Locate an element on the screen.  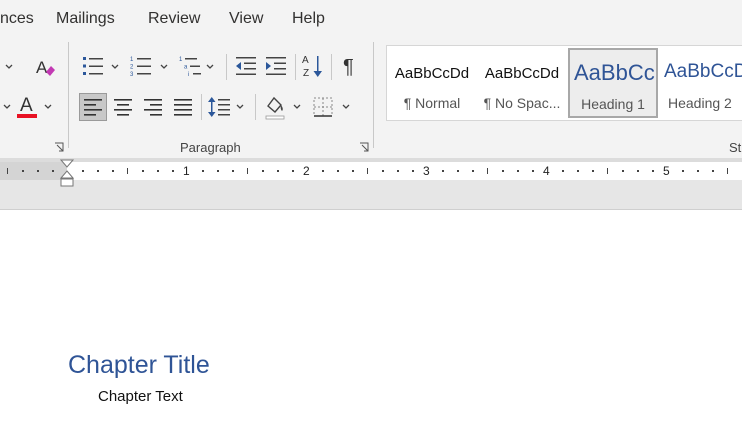
multilevel-list-icon: 1 a i is located at coordinates (190, 67).